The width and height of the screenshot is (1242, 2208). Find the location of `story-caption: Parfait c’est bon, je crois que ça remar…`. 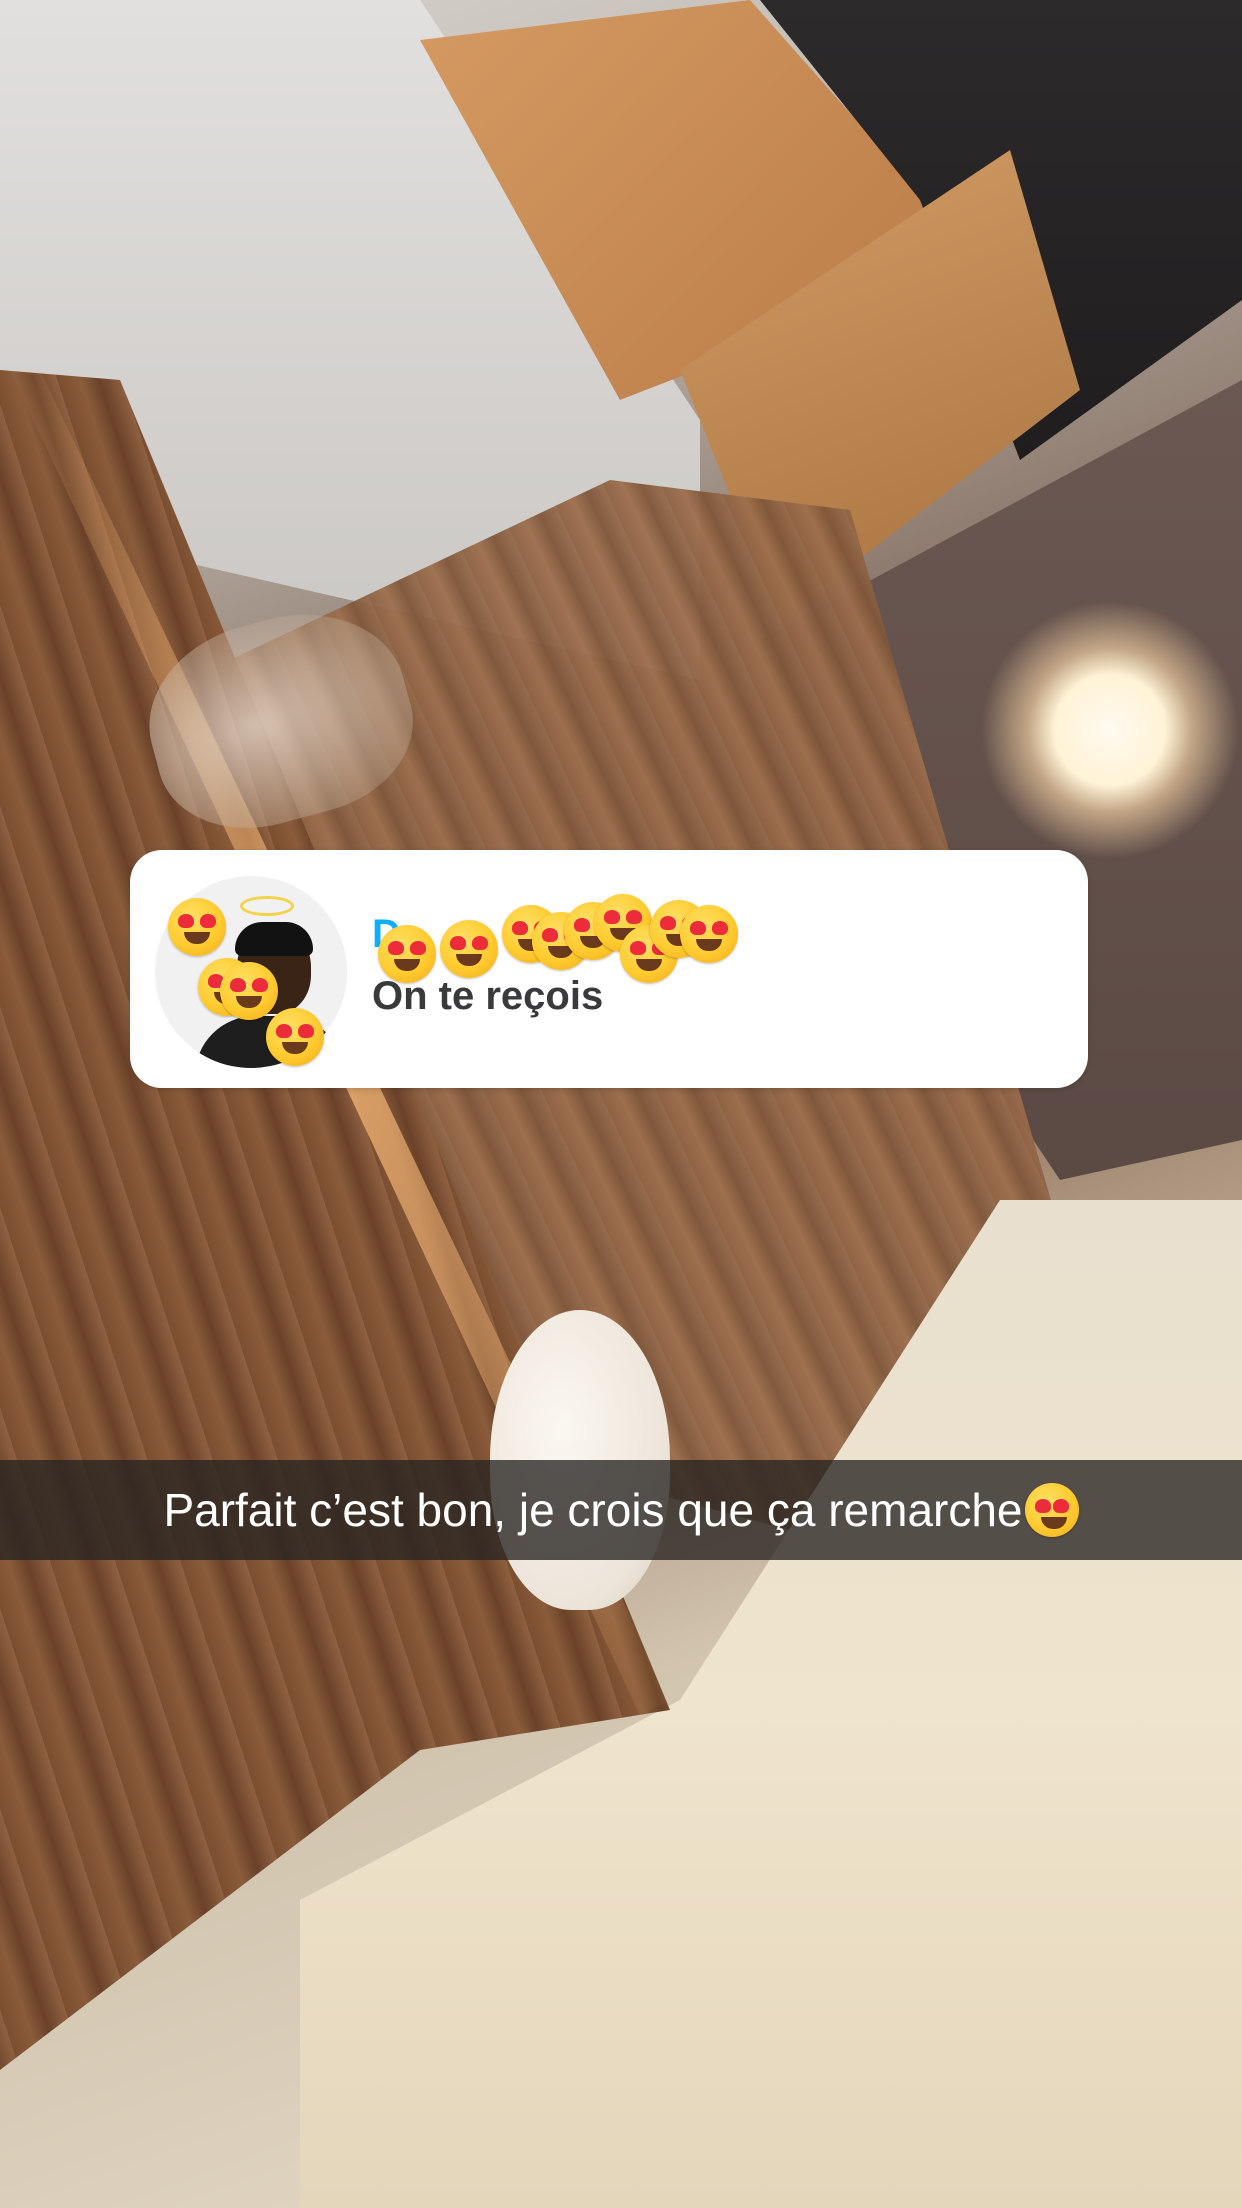

story-caption: Parfait c’est bon, je crois que ça remar… is located at coordinates (593, 1510).